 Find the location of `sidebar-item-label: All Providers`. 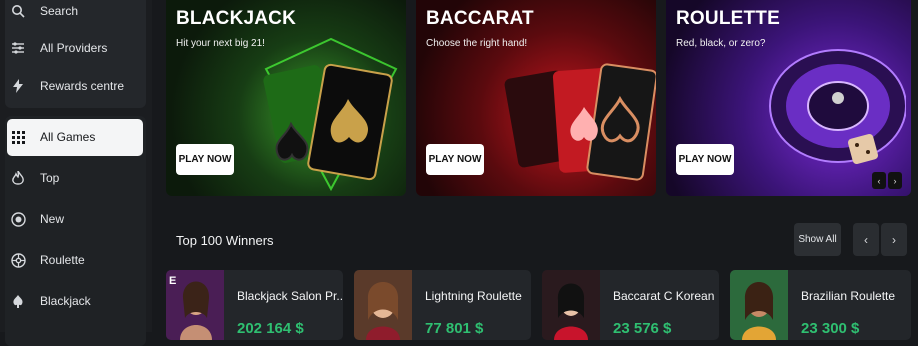

sidebar-item-label: All Providers is located at coordinates (74, 48).